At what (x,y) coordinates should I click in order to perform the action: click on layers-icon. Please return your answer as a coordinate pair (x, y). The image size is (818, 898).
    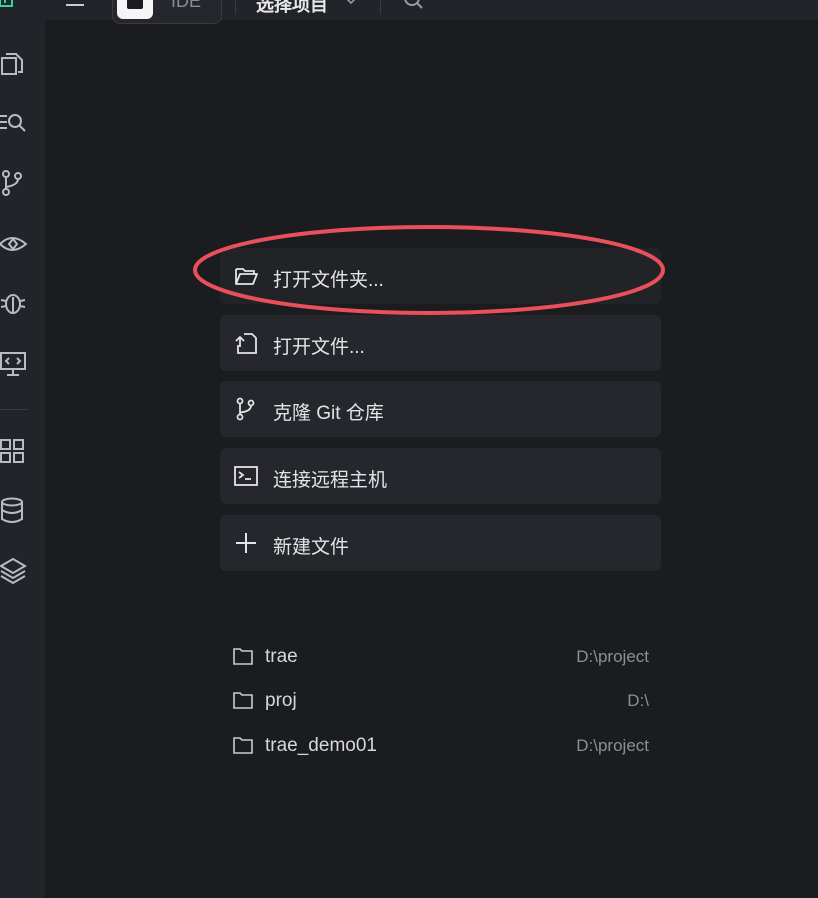
    Looking at the image, I should click on (14, 571).